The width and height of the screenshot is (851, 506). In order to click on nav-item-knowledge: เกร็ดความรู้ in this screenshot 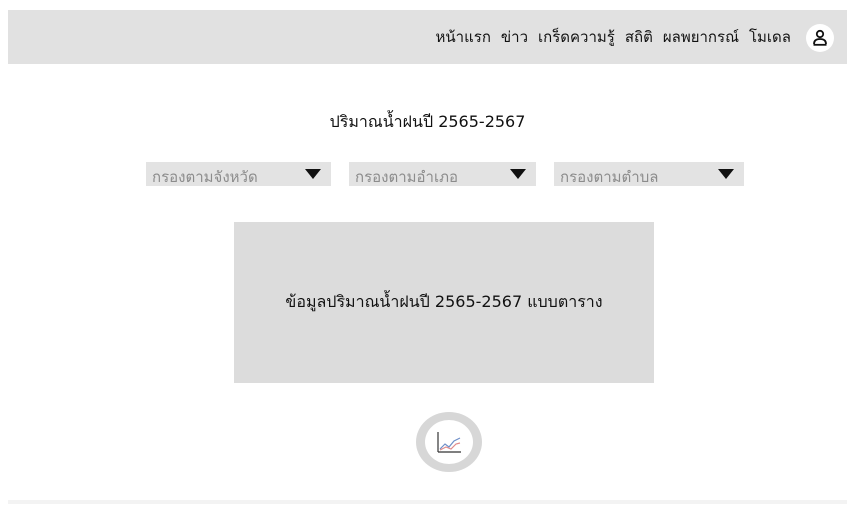, I will do `click(576, 37)`.